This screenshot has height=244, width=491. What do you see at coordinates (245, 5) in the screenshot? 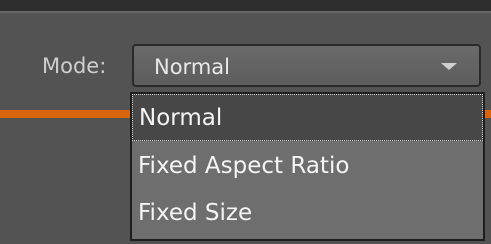
I see `title-bar` at bounding box center [245, 5].